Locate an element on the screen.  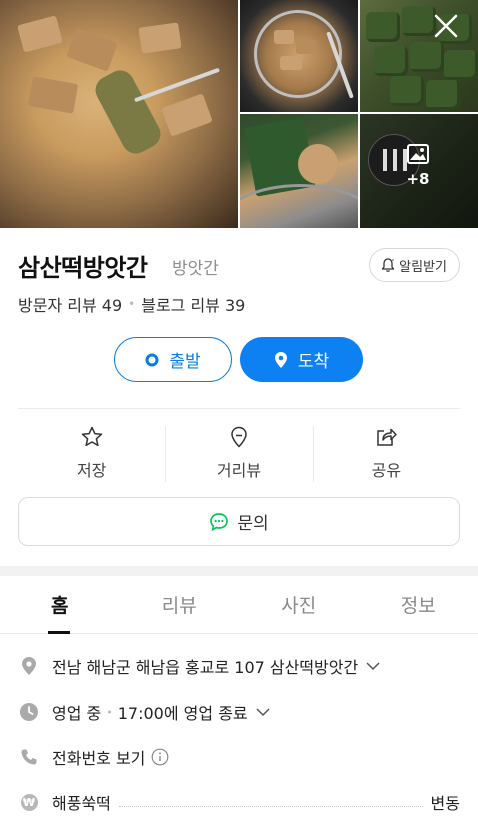
inquiry-label: 문의 is located at coordinates (253, 524).